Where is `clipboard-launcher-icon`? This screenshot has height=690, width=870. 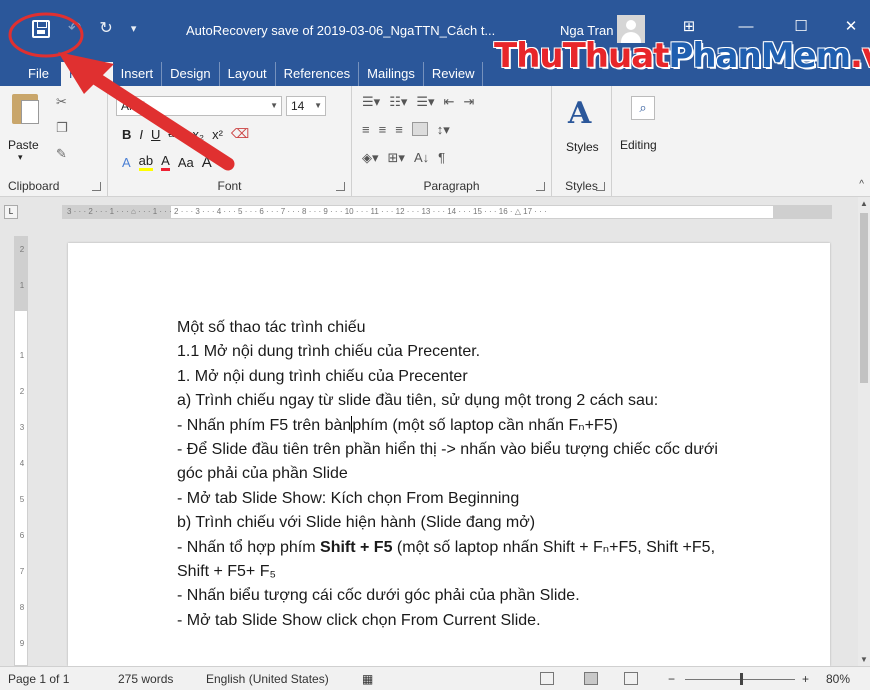 clipboard-launcher-icon is located at coordinates (96, 186).